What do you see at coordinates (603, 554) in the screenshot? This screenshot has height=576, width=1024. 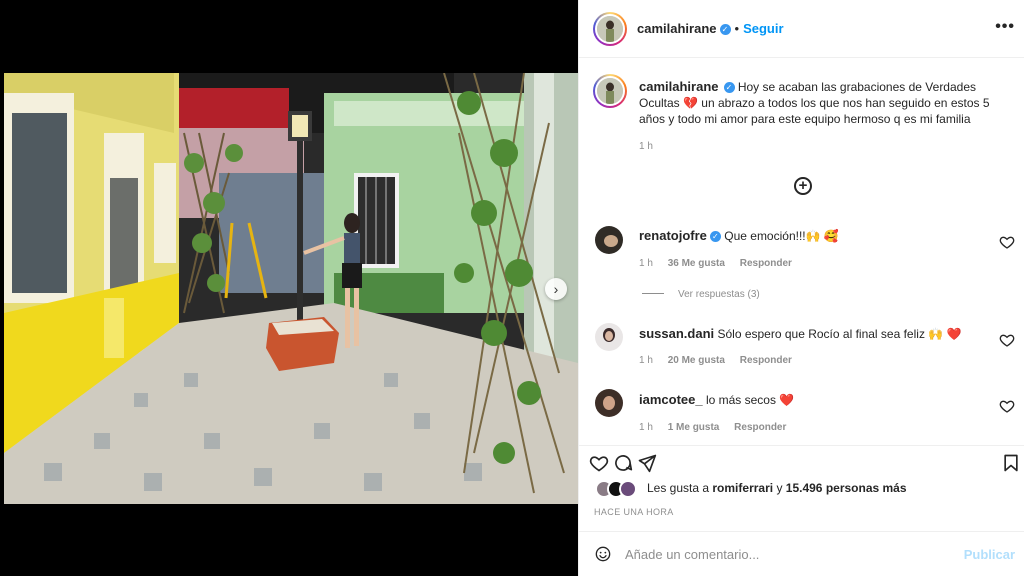 I see `emoji-icon` at bounding box center [603, 554].